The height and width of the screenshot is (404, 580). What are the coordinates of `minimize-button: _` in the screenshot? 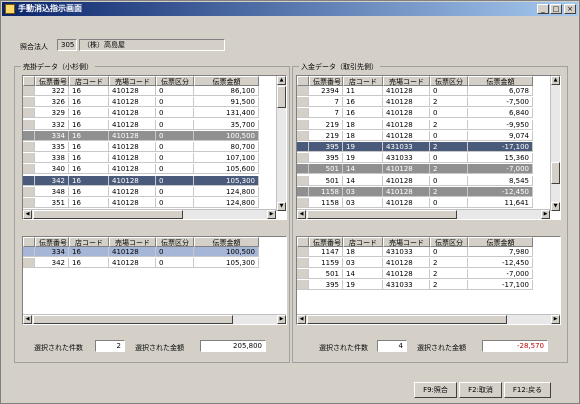 It's located at (543, 9).